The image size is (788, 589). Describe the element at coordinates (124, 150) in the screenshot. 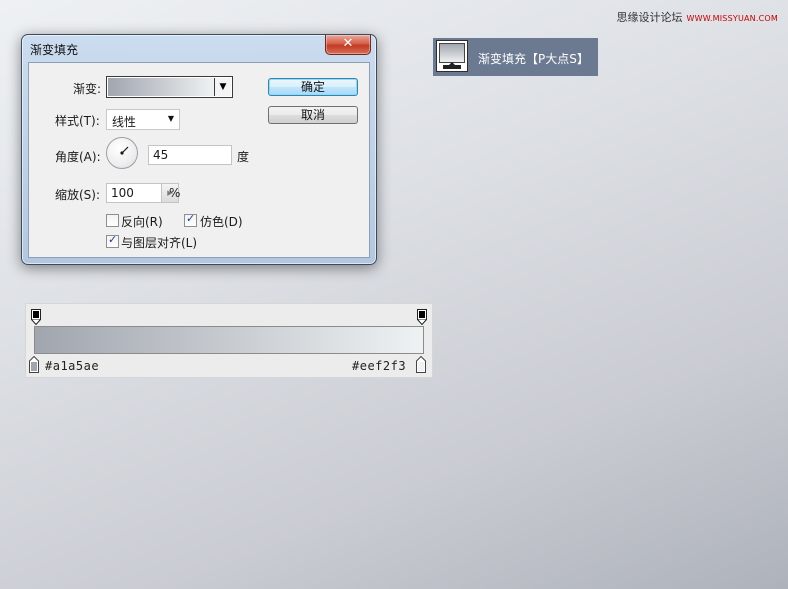

I see `angle-dial-icon` at that location.